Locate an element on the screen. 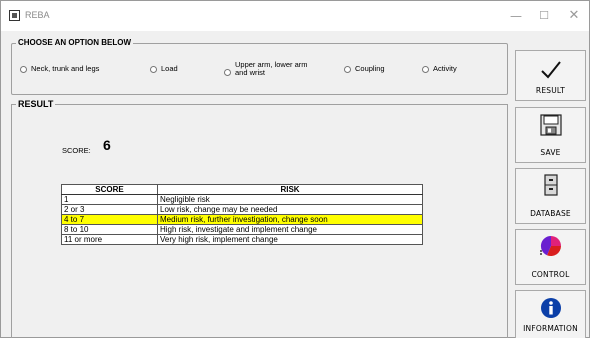 The width and height of the screenshot is (590, 338). cell-score: 2 or 3 is located at coordinates (109, 209).